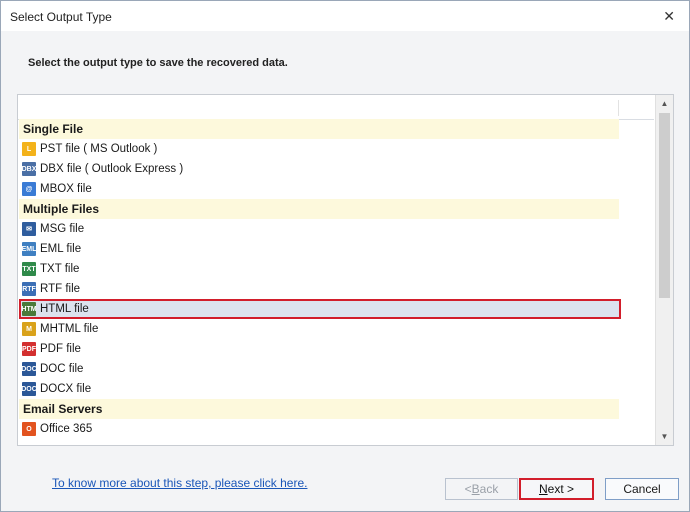  Describe the element at coordinates (69, 329) in the screenshot. I see `list-item-label: MHTML file` at that location.